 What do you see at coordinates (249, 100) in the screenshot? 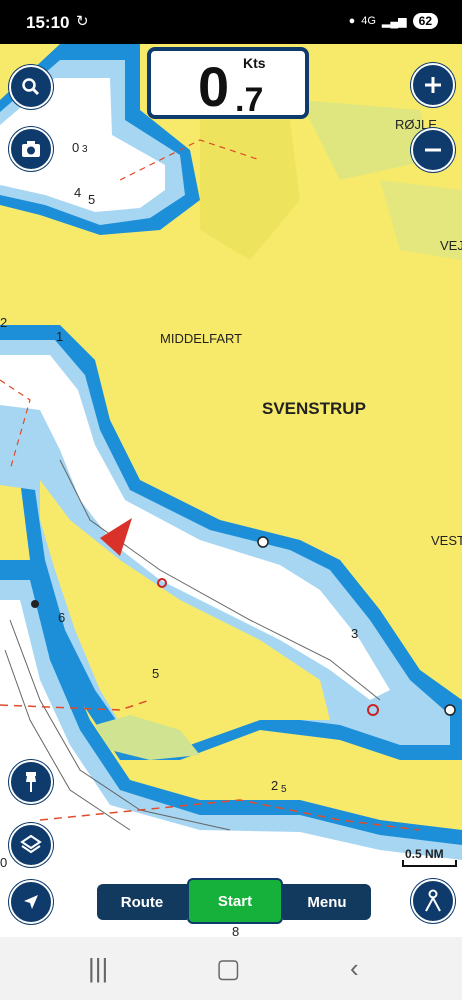
I see `speed-fraction: .7` at bounding box center [249, 100].